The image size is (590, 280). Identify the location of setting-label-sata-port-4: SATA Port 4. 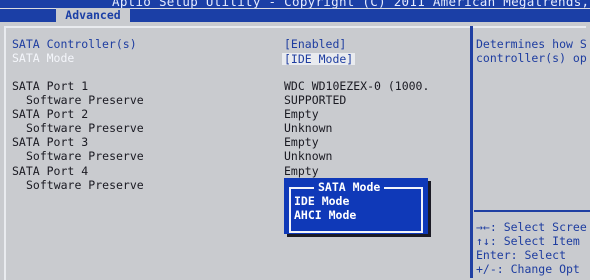
(50, 171).